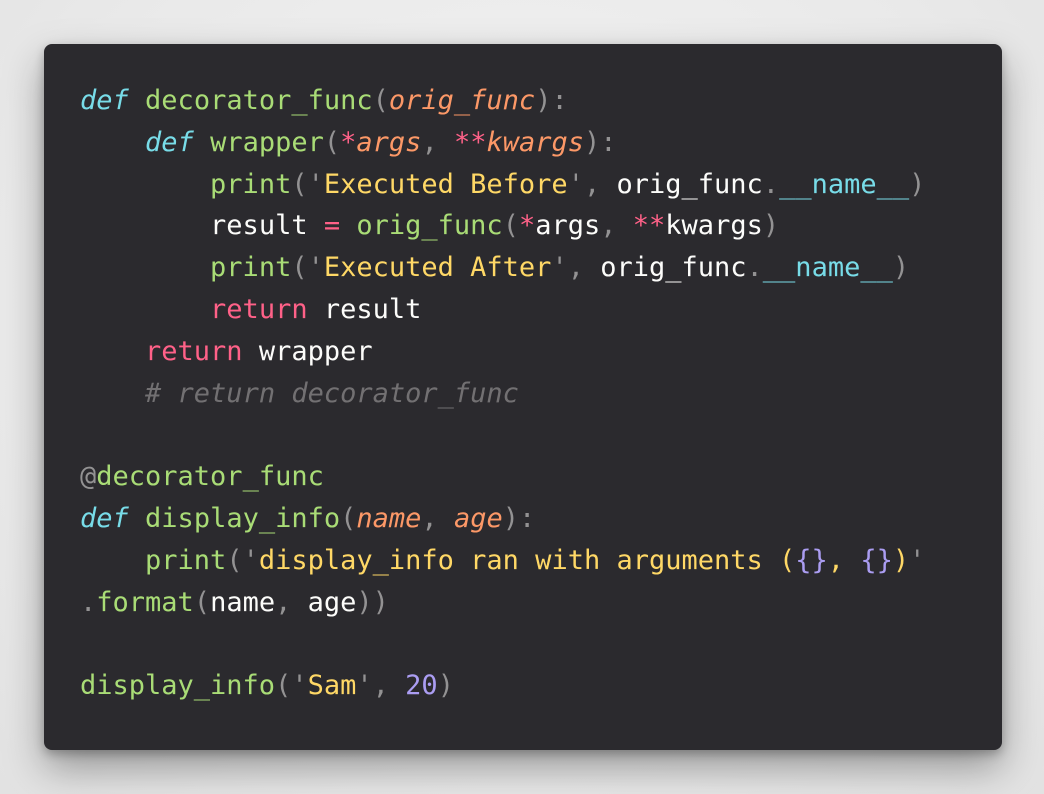  I want to click on code-token-comment: # return decorator_func, so click(332, 393).